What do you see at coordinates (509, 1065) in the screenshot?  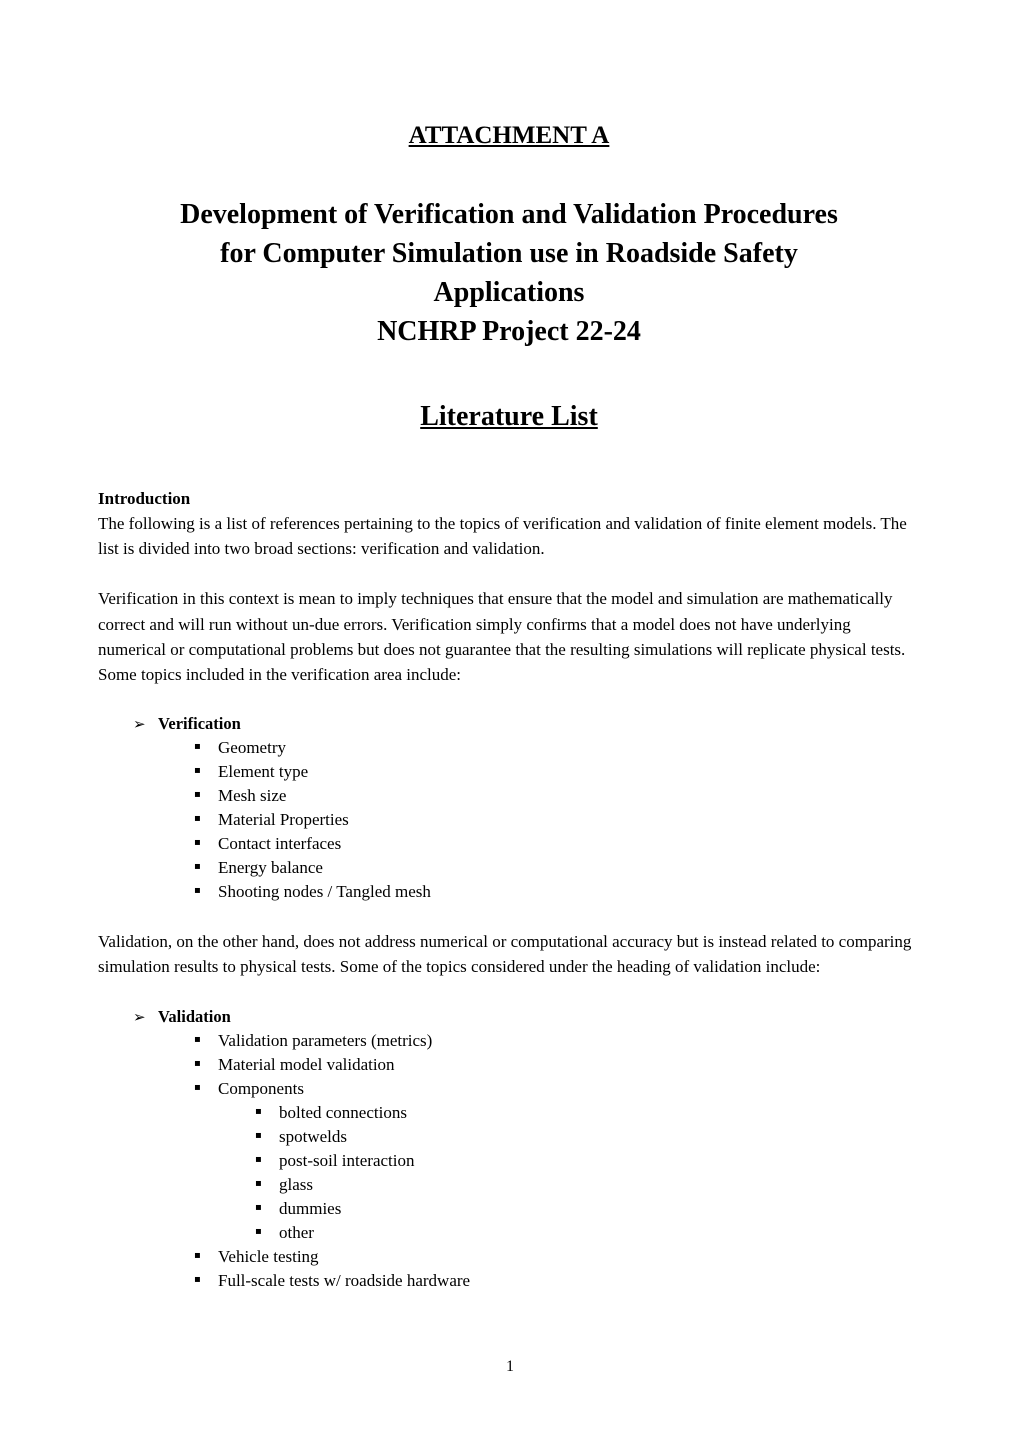 I see `list-item: ▪ Material model validation` at bounding box center [509, 1065].